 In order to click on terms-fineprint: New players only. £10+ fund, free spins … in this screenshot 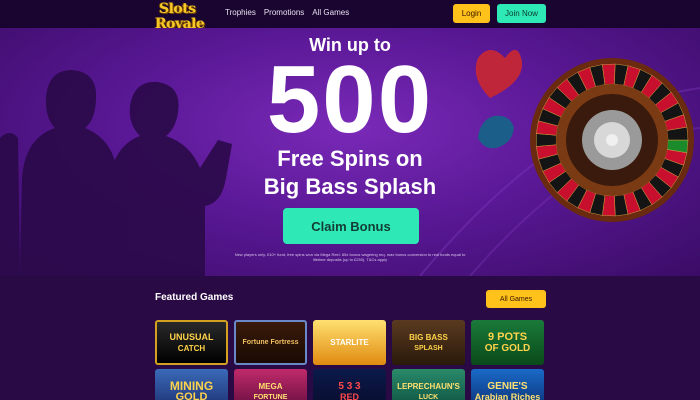, I will do `click(350, 257)`.